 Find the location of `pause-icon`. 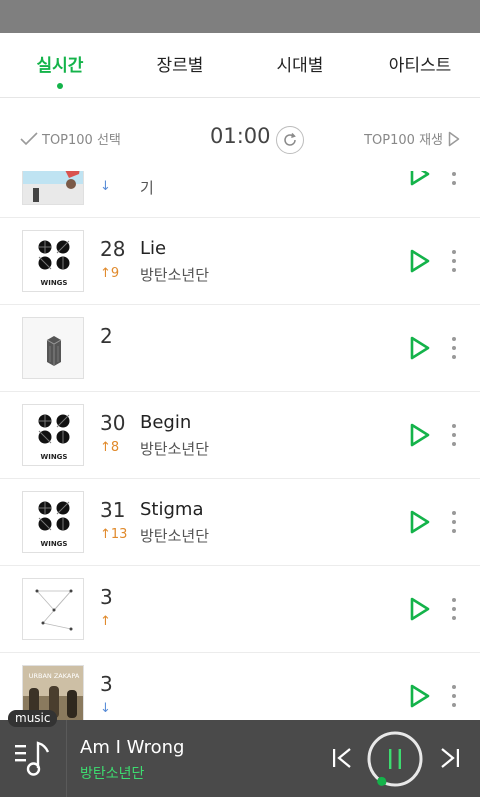

pause-icon is located at coordinates (395, 759).